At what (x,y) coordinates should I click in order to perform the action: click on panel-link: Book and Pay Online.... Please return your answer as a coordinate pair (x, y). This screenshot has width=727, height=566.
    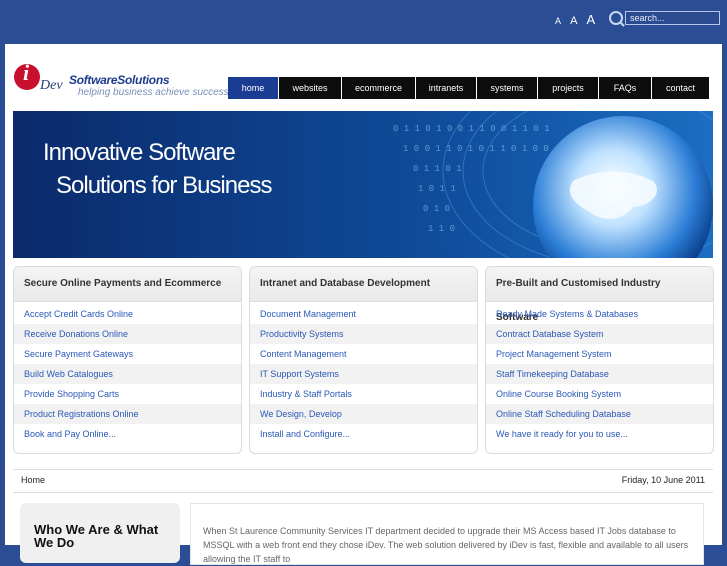
    Looking at the image, I should click on (127, 434).